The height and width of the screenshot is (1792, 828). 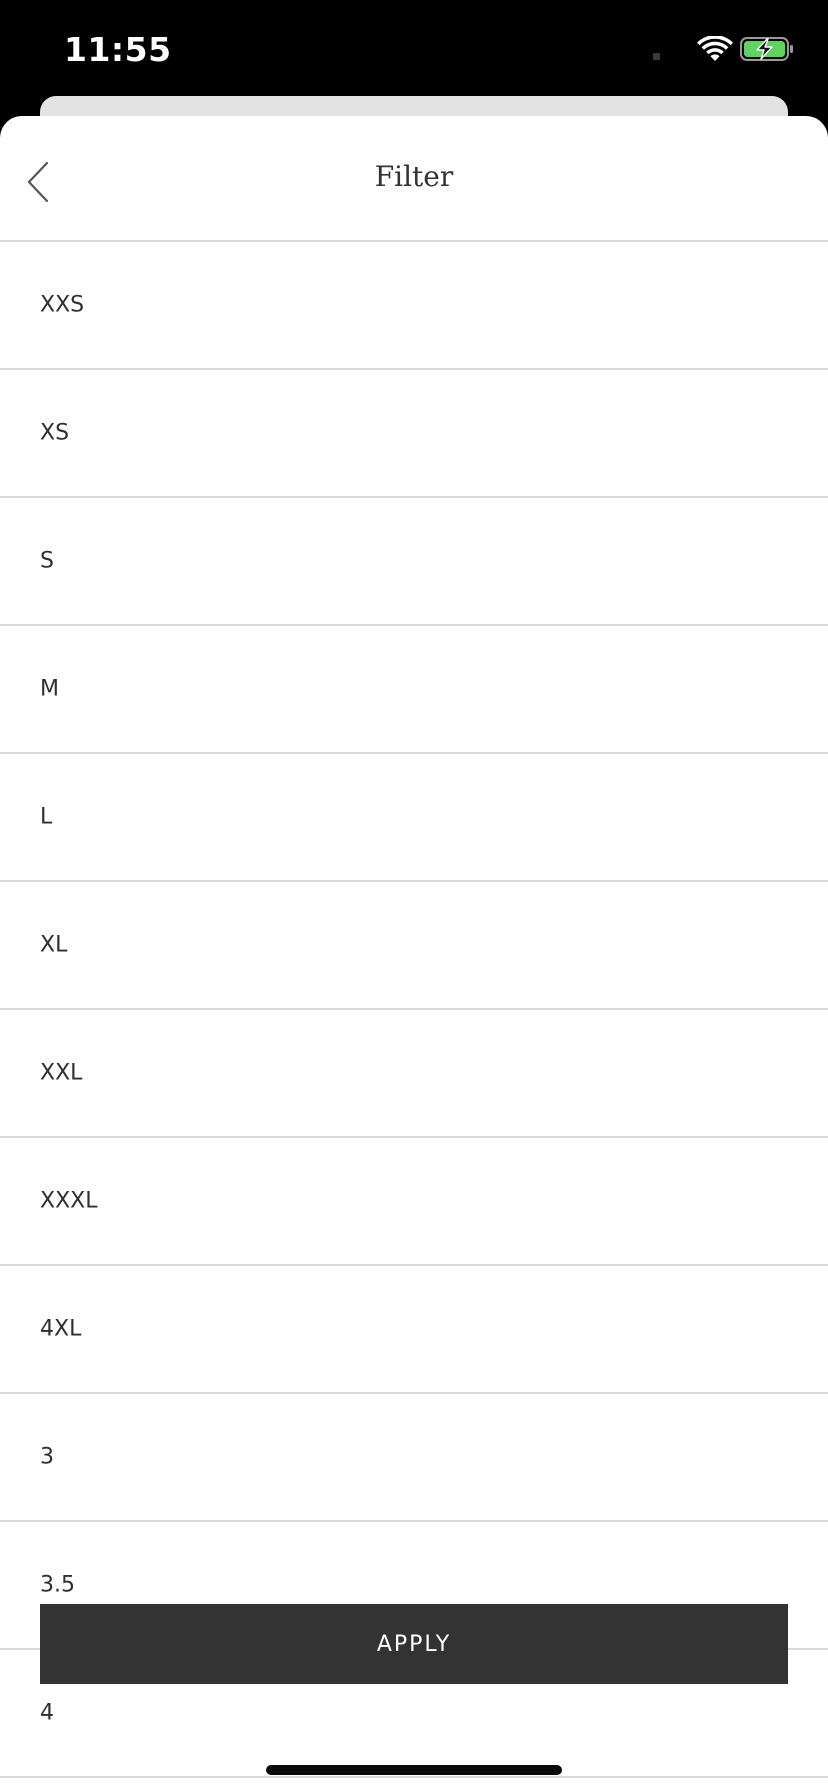 I want to click on size-option-label: 4, so click(x=47, y=1713).